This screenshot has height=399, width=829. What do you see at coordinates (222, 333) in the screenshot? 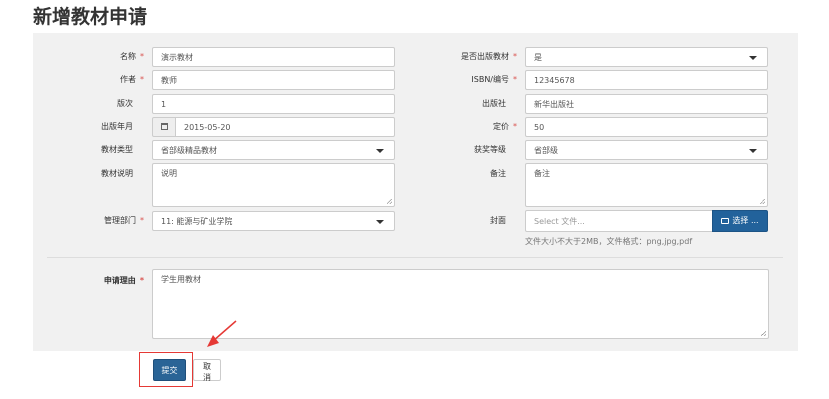
I see `annotation-arrow` at bounding box center [222, 333].